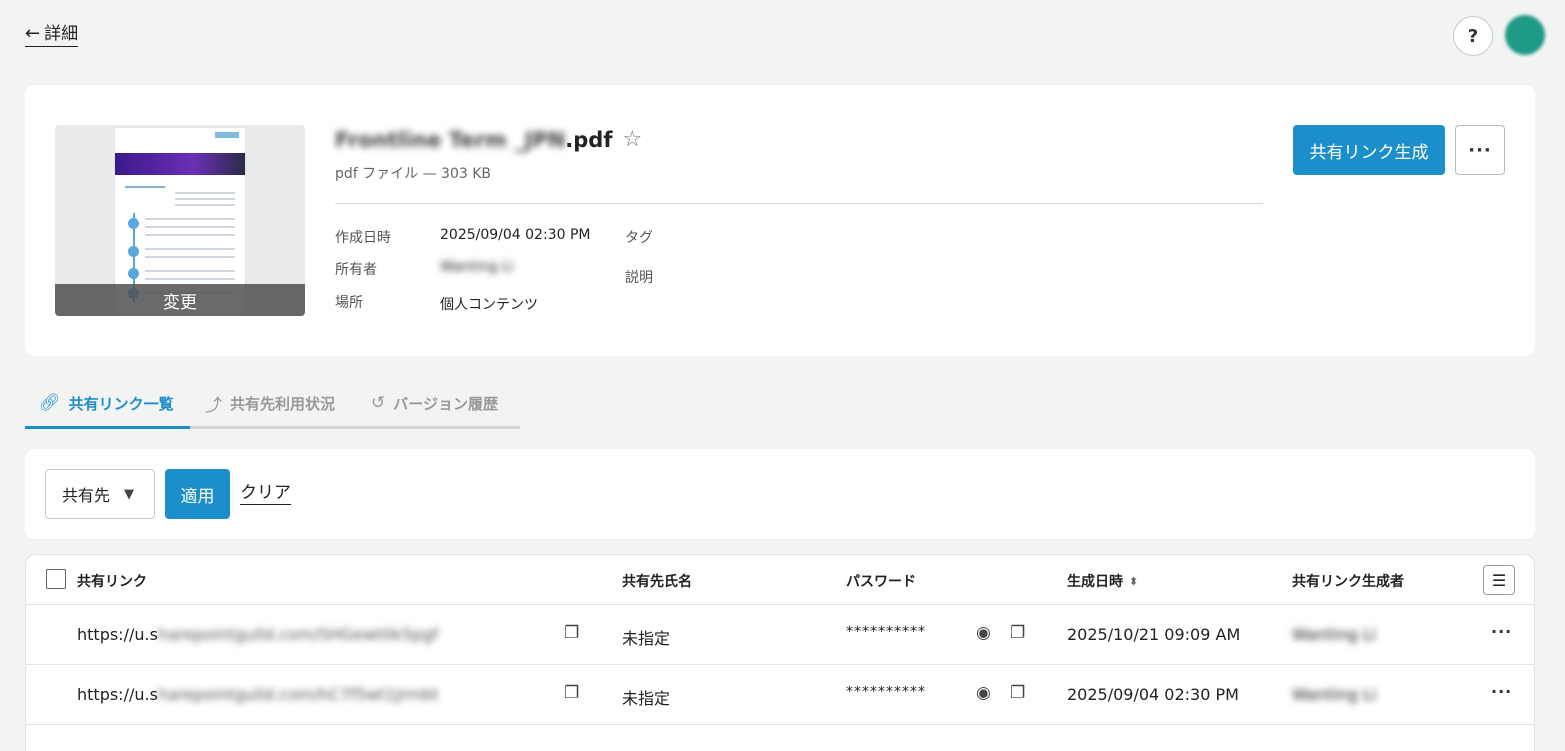  Describe the element at coordinates (1095, 582) in the screenshot. I see `header-created-label: 生成日時` at that location.